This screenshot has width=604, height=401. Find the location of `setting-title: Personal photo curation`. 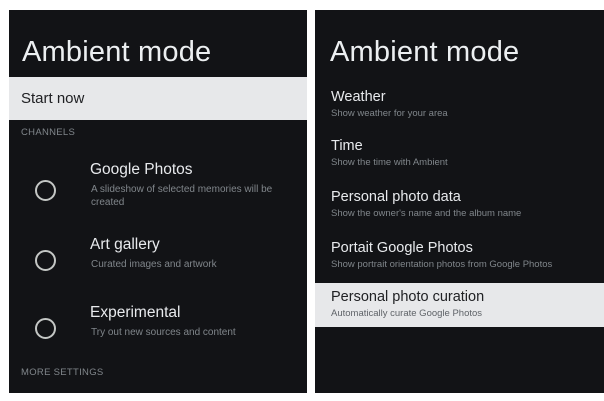

setting-title: Personal photo curation is located at coordinates (408, 297).